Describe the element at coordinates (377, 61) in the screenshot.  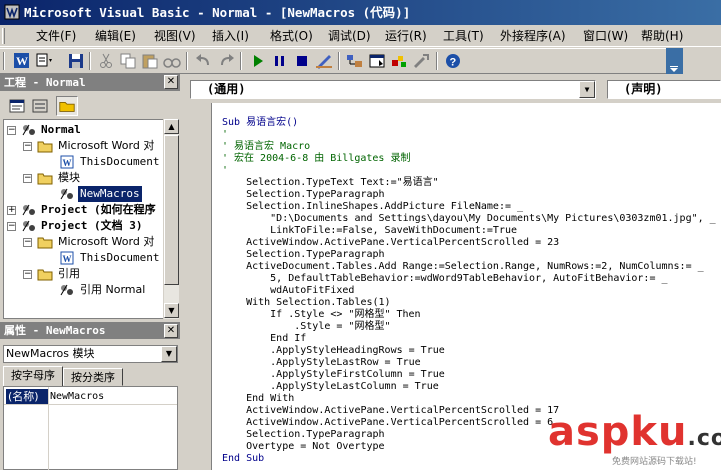
I see `properties-icon` at that location.